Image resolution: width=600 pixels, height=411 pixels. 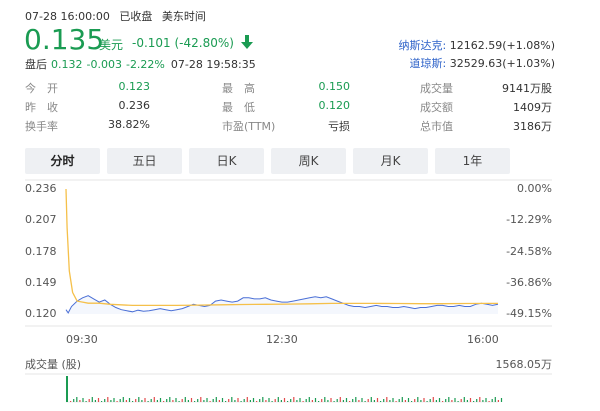 I want to click on x-tick-label: 09:30, so click(x=82, y=339).